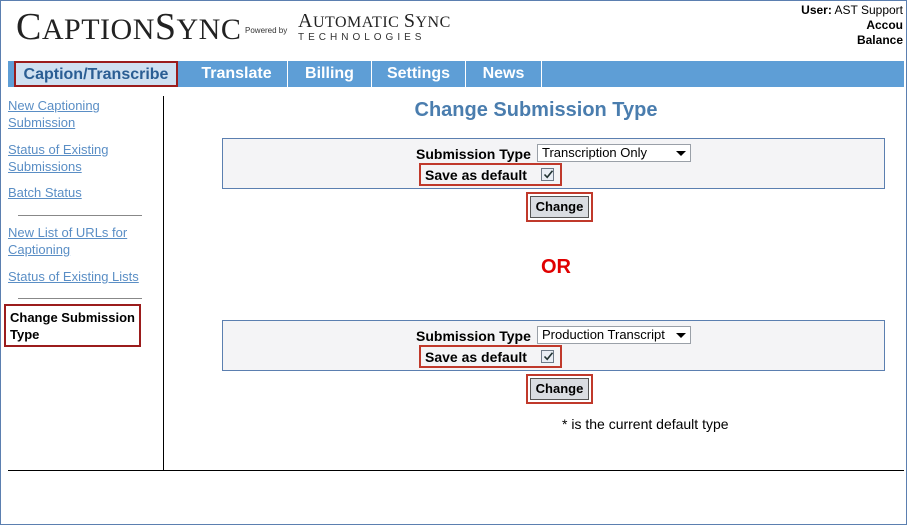 The image size is (907, 525). I want to click on tab-news: News, so click(504, 74).